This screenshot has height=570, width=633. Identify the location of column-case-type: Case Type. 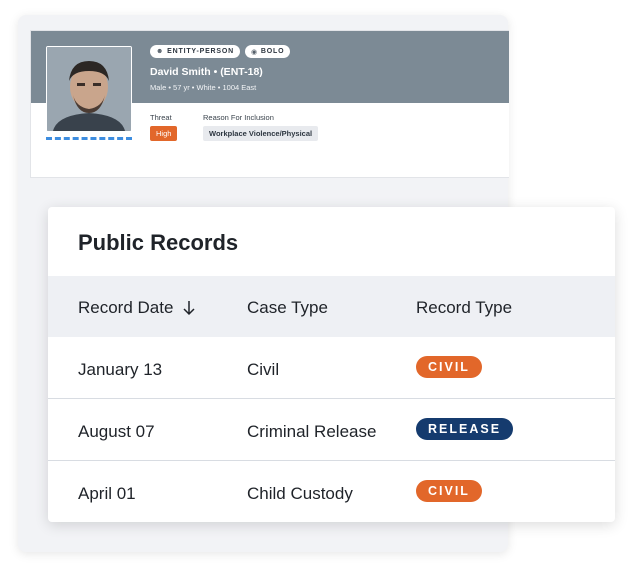
(287, 308).